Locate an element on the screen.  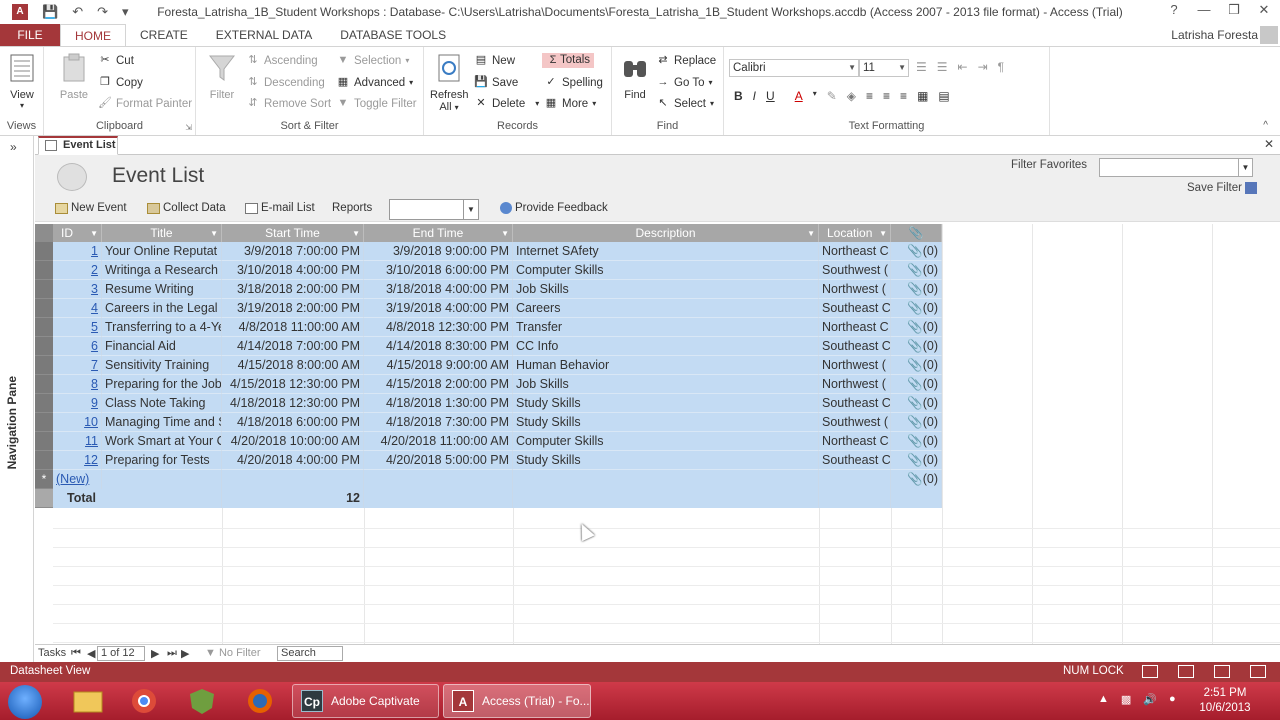
gridlines-icon: ▦ is located at coordinates (922, 96).